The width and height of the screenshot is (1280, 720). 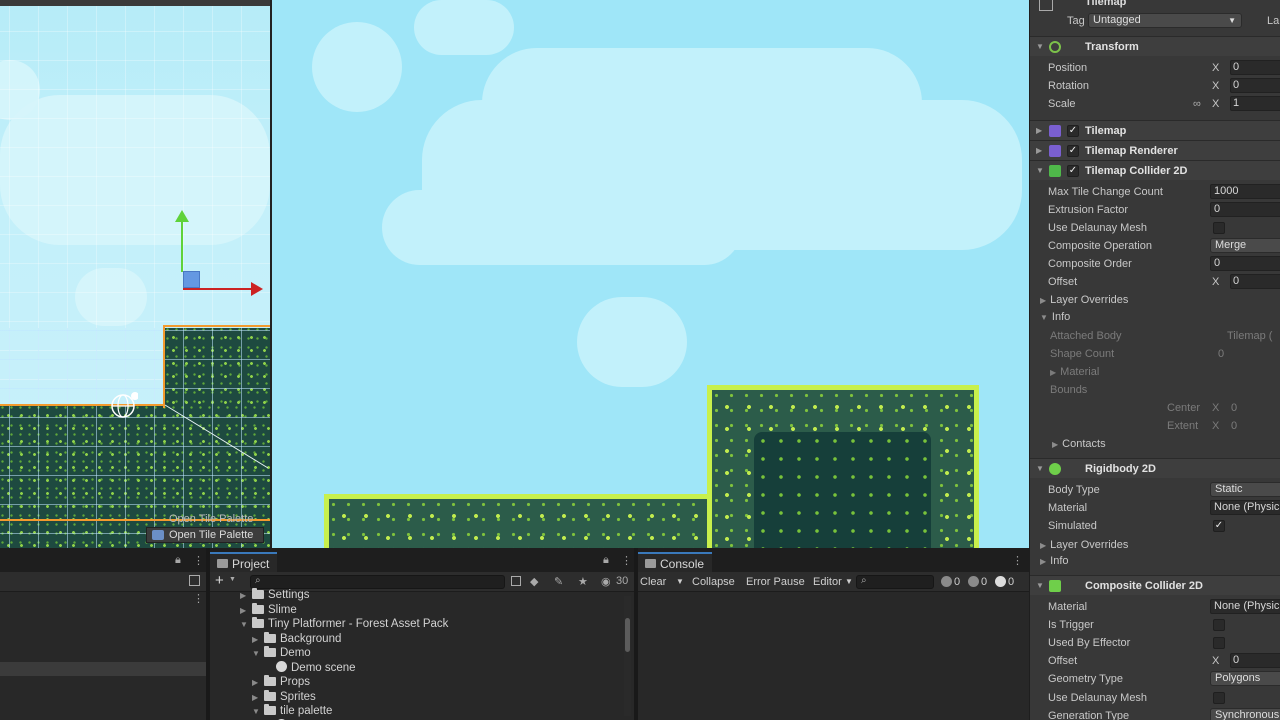 What do you see at coordinates (977, 582) in the screenshot?
I see `warning-count-toggle: 0` at bounding box center [977, 582].